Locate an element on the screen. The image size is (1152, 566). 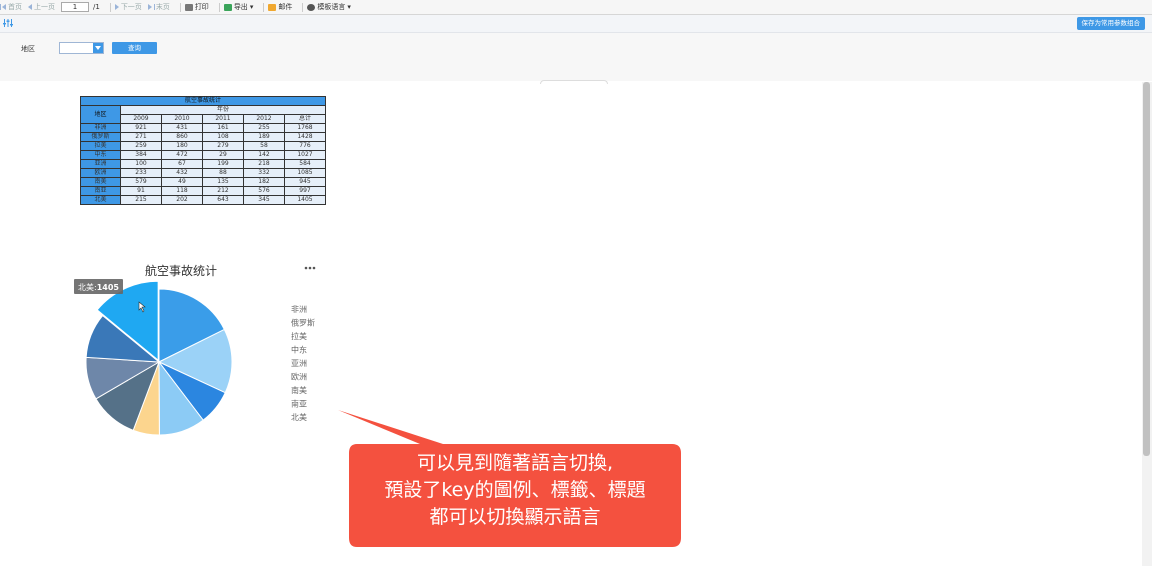
table-cell: 259 is located at coordinates (141, 146).